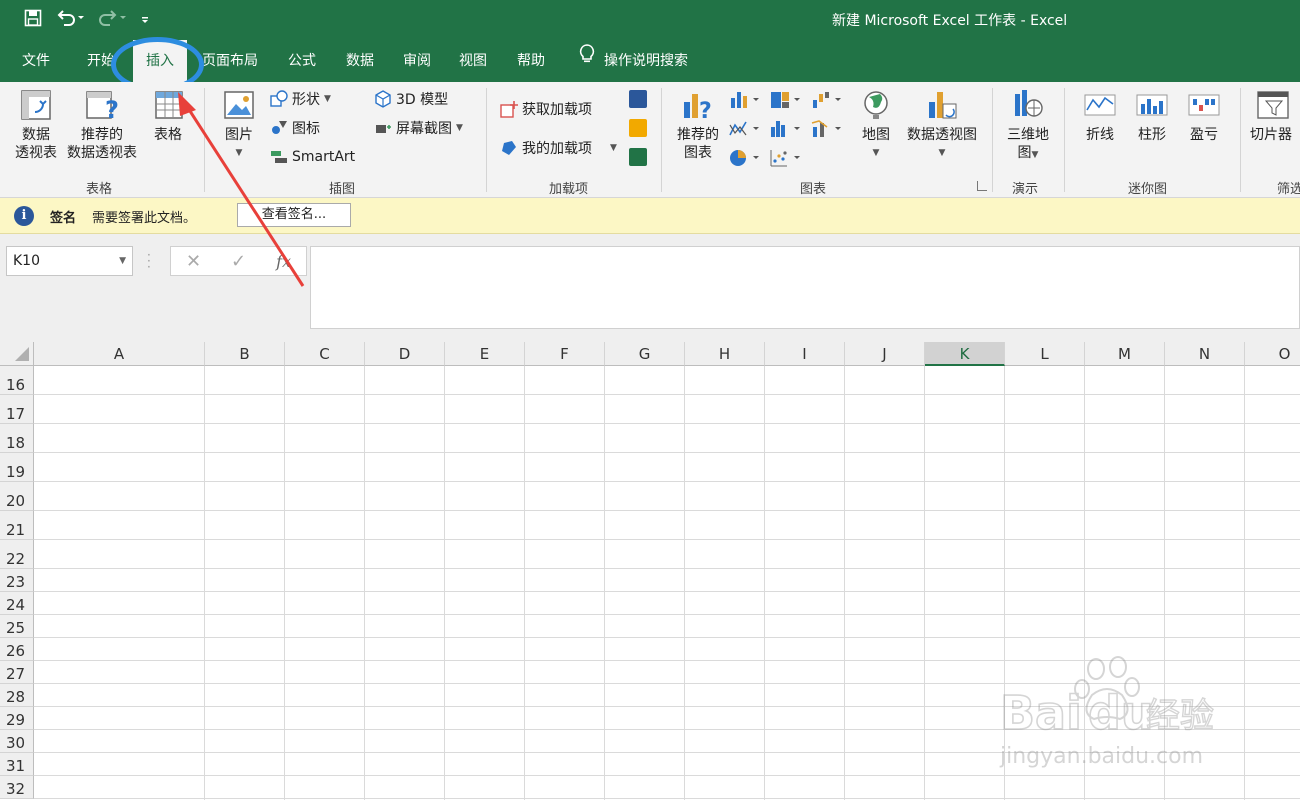 This screenshot has height=800, width=1300. Describe the element at coordinates (1275, 116) in the screenshot. I see `slicer-button: 切片器` at that location.